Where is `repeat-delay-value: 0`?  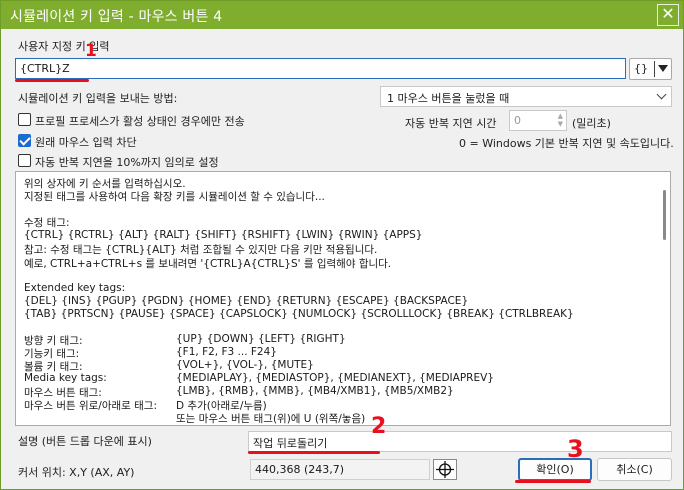
repeat-delay-value: 0 is located at coordinates (517, 120).